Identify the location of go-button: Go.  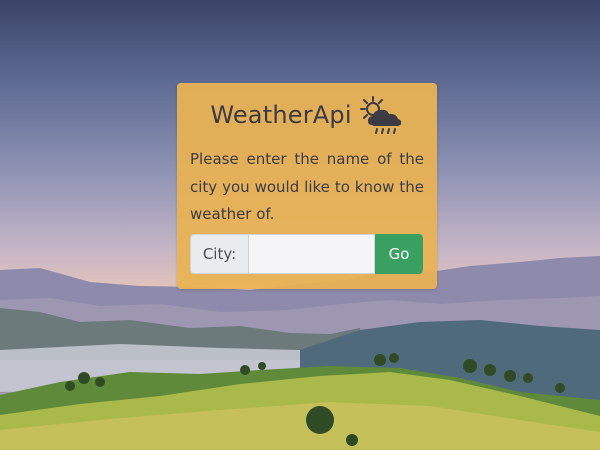
(399, 254).